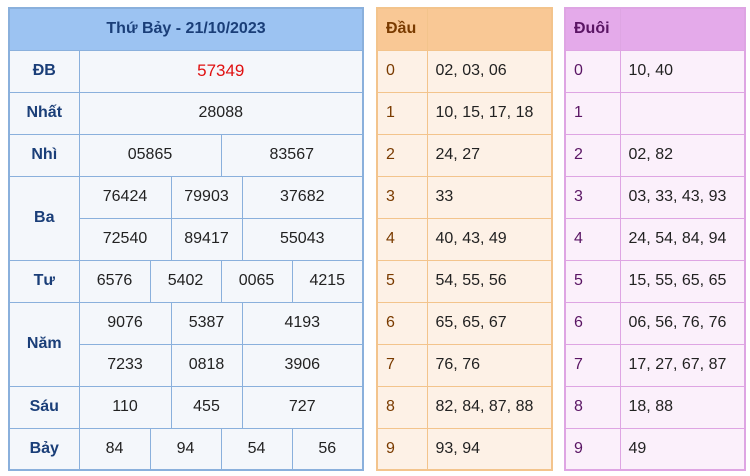  Describe the element at coordinates (402, 197) in the screenshot. I see `dau-key: 3` at that location.